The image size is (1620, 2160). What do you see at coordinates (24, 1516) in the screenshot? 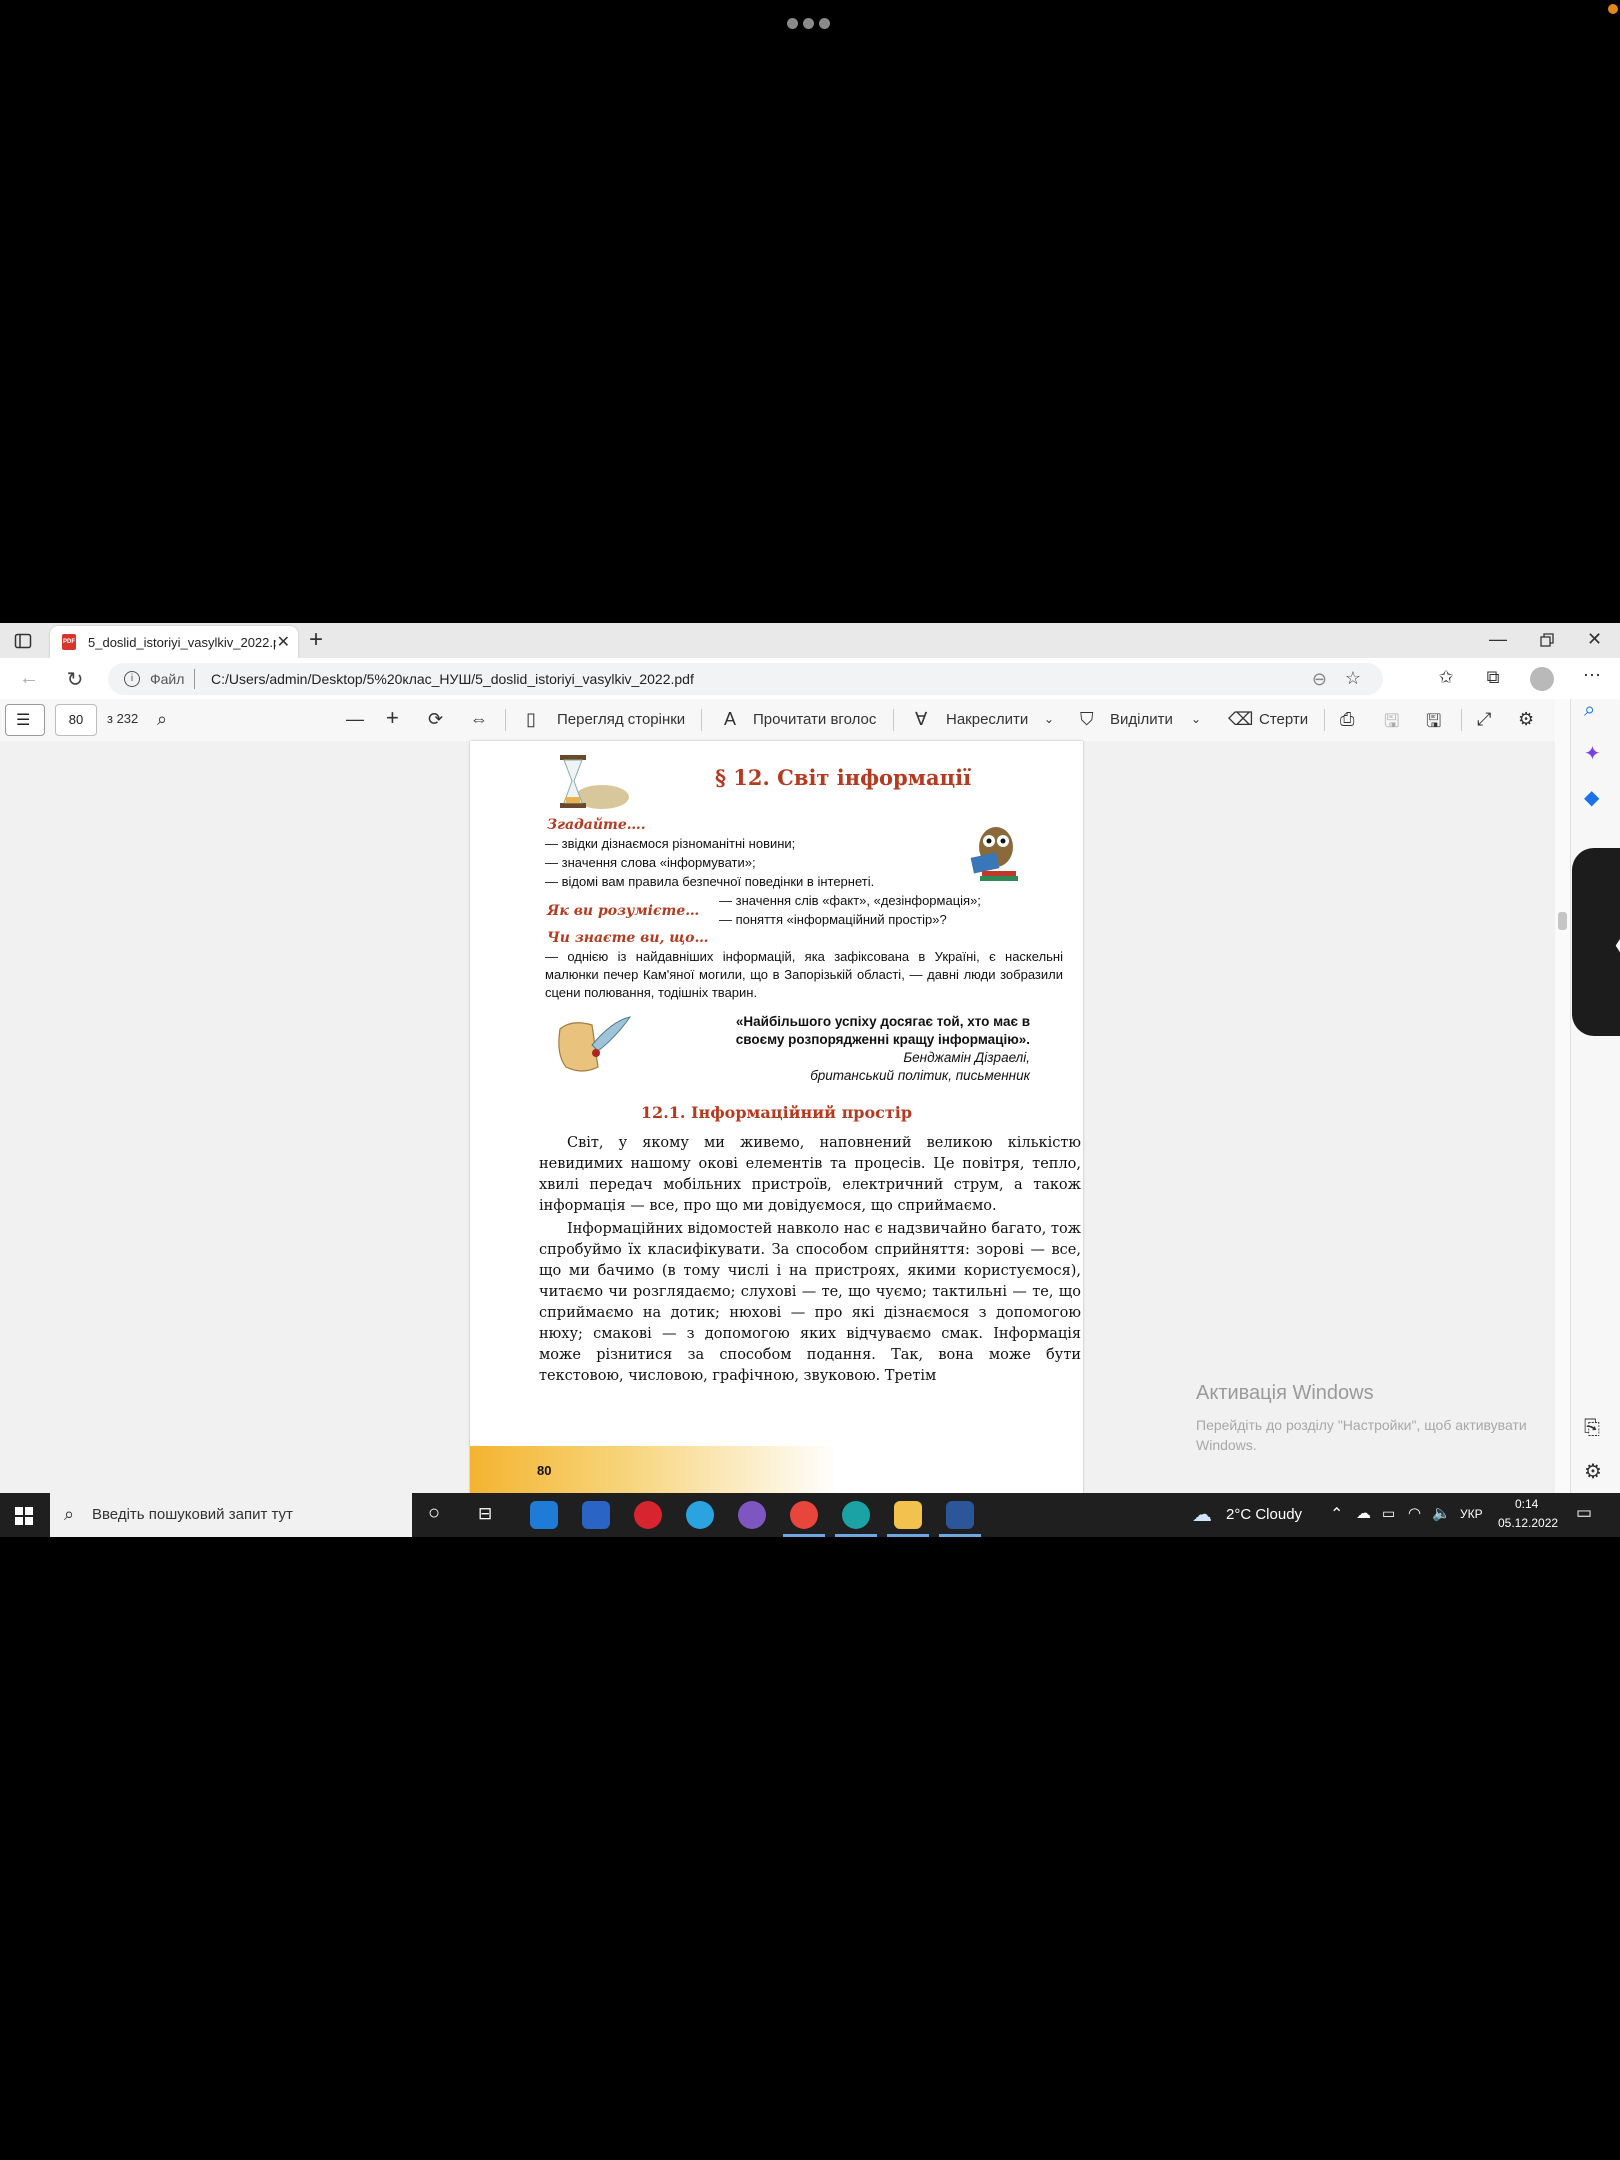
I see `windows-start-icon` at bounding box center [24, 1516].